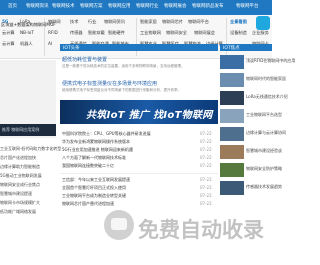  What do you see at coordinates (264, 151) in the screenshot?
I see `right-news-link: 智慧城市建设经验谈` at bounding box center [264, 151].